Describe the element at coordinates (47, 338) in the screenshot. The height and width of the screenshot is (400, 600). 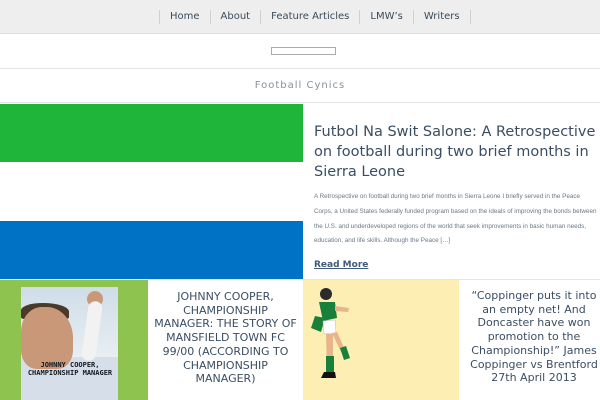
I see `book-cover-face` at that location.